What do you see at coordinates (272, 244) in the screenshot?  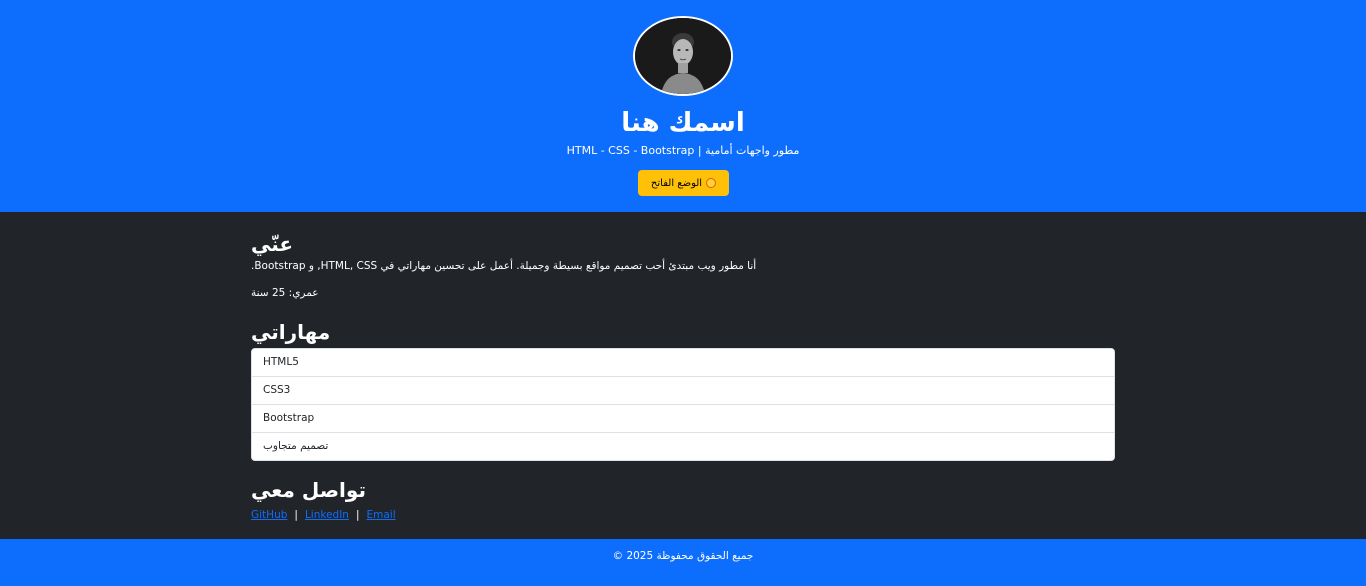 I see `about-title: عنّي` at bounding box center [272, 244].